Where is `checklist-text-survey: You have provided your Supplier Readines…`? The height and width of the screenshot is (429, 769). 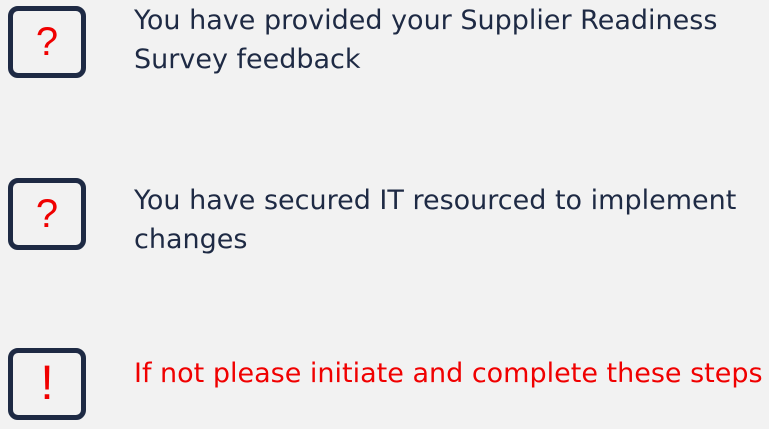 checklist-text-survey: You have provided your Supplier Readines… is located at coordinates (426, 40).